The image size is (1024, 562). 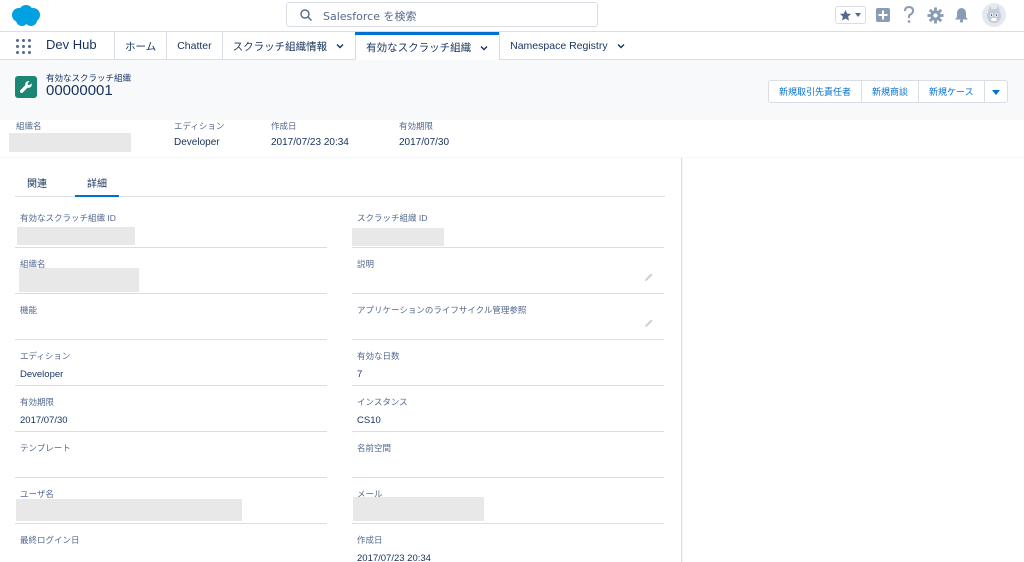 I want to click on field-row: 組織名 説明, so click(x=340, y=273).